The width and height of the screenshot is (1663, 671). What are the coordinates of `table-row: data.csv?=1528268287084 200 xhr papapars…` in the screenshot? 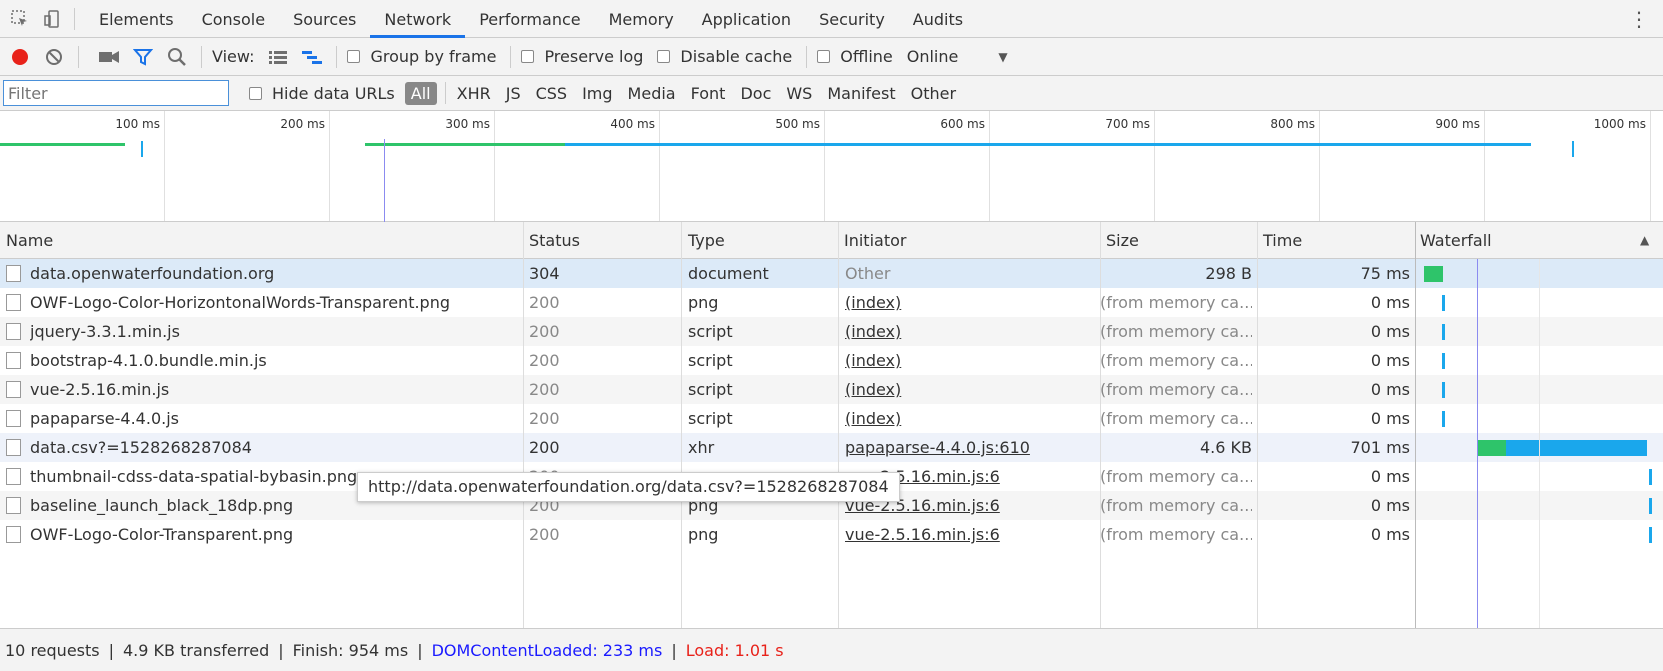 It's located at (831, 447).